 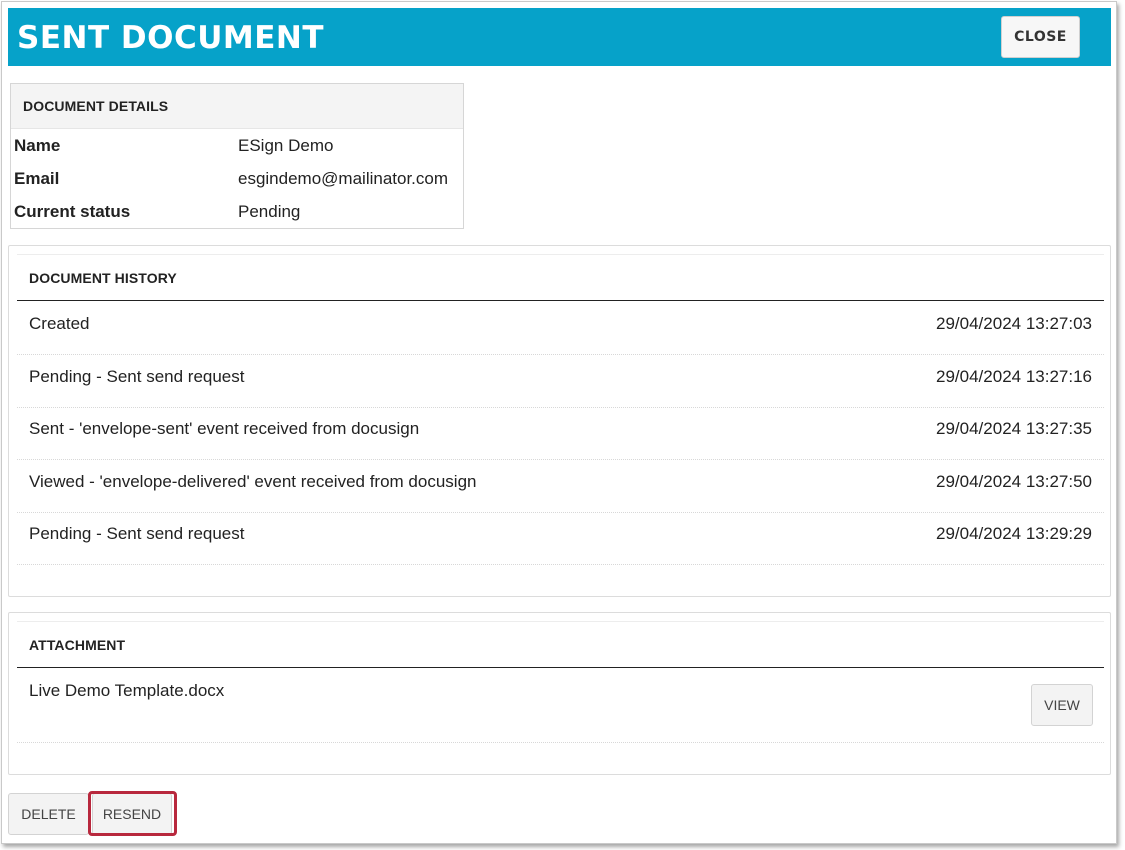 I want to click on dialog-header: SENT DOCUMENT CLOSE, so click(x=559, y=37).